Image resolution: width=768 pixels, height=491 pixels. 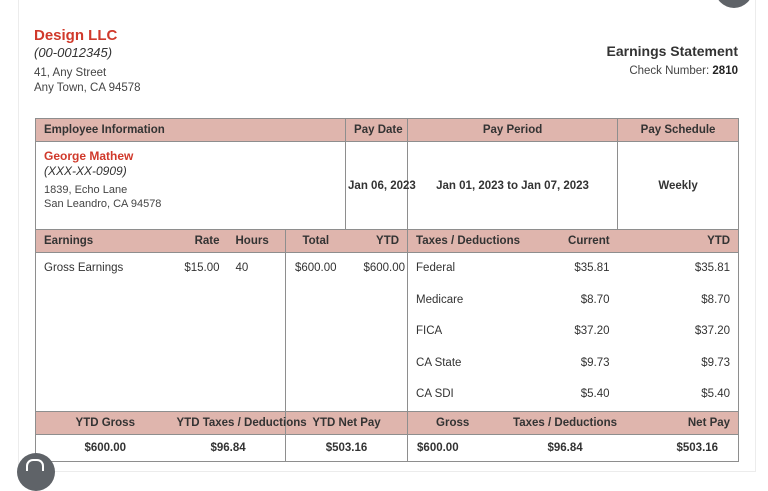 What do you see at coordinates (377, 332) in the screenshot?
I see `earnings-ytd-cell: $600.00` at bounding box center [377, 332].